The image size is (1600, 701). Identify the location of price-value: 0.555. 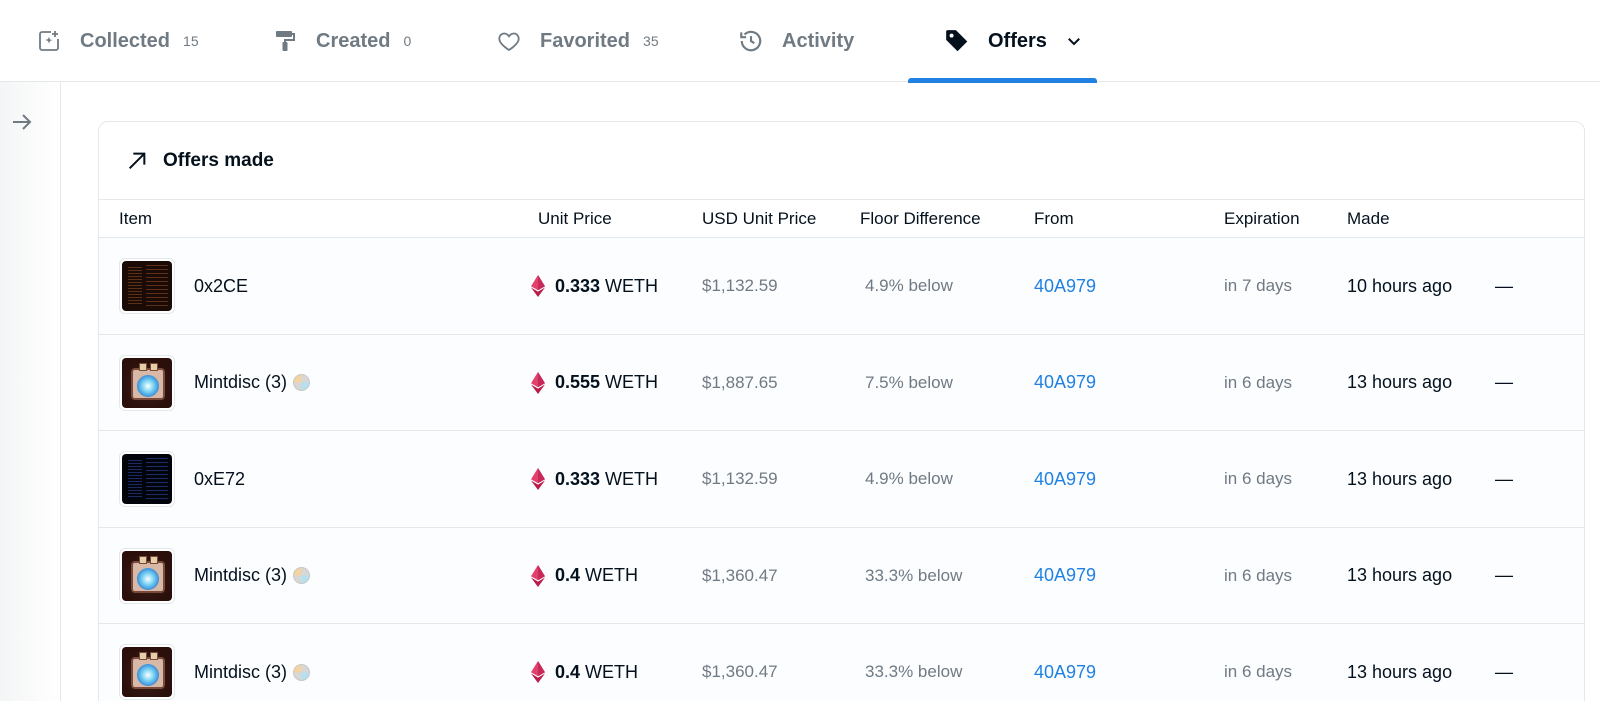
(578, 382).